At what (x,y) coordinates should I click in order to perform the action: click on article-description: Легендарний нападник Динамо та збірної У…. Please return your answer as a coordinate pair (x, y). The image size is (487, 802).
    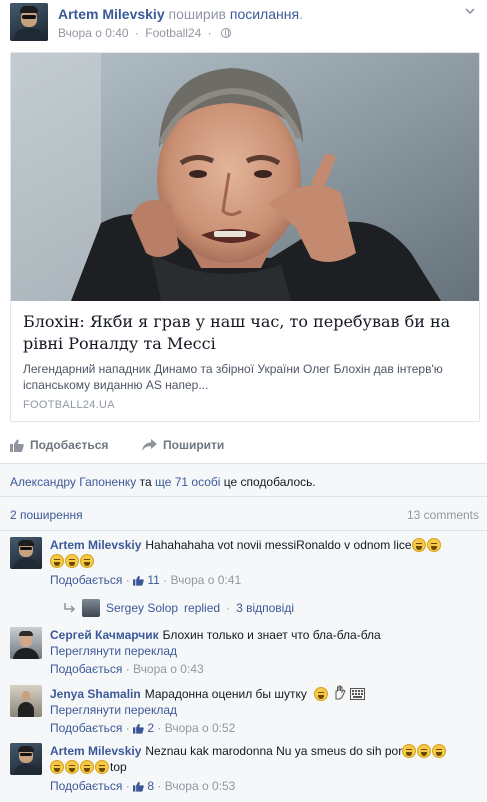
    Looking at the image, I should click on (233, 377).